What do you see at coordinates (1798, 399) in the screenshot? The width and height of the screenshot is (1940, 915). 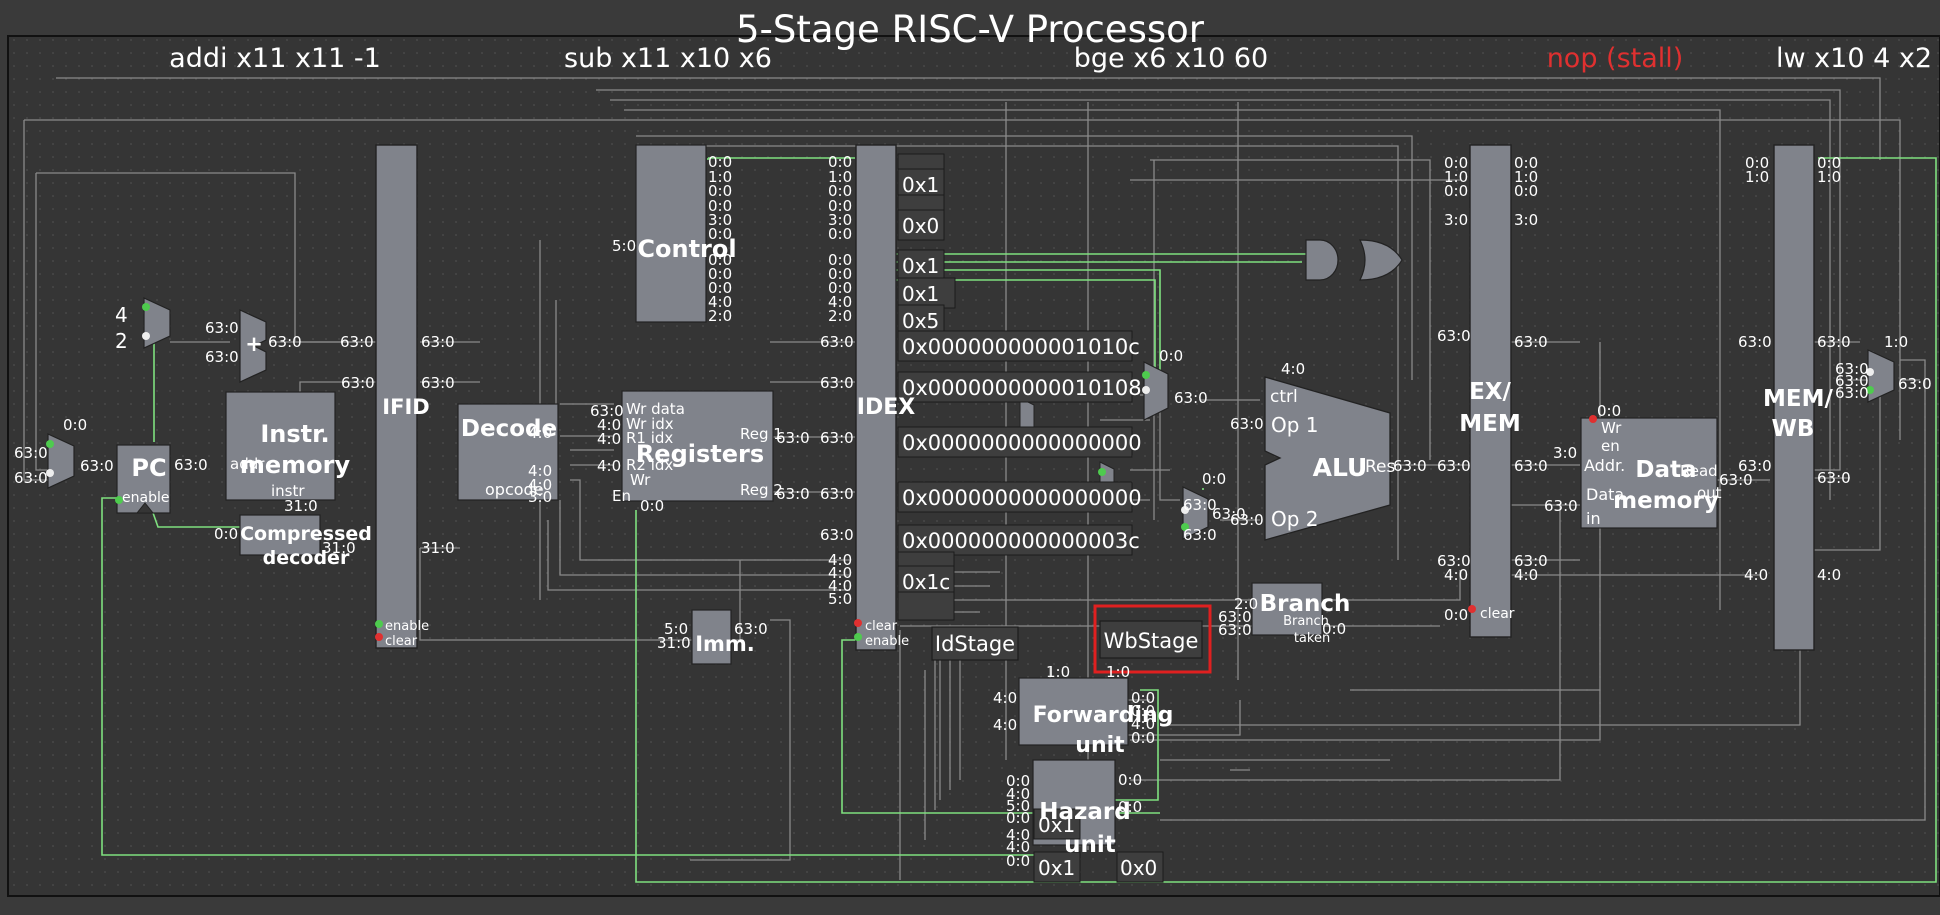 I see `memwb-label-1: MEM/` at bounding box center [1798, 399].